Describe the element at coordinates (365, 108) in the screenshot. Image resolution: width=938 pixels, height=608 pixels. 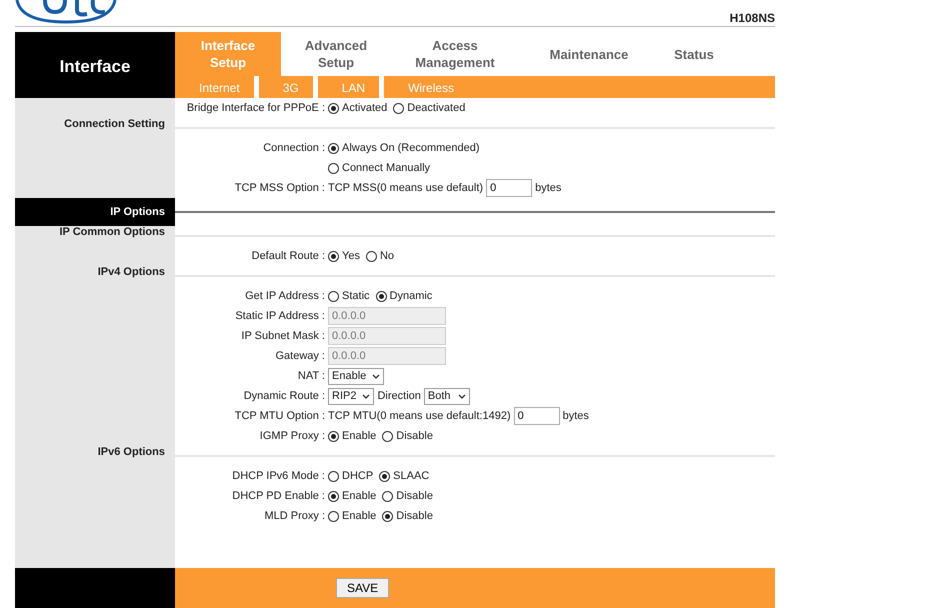
I see `radio-label: Activated` at that location.